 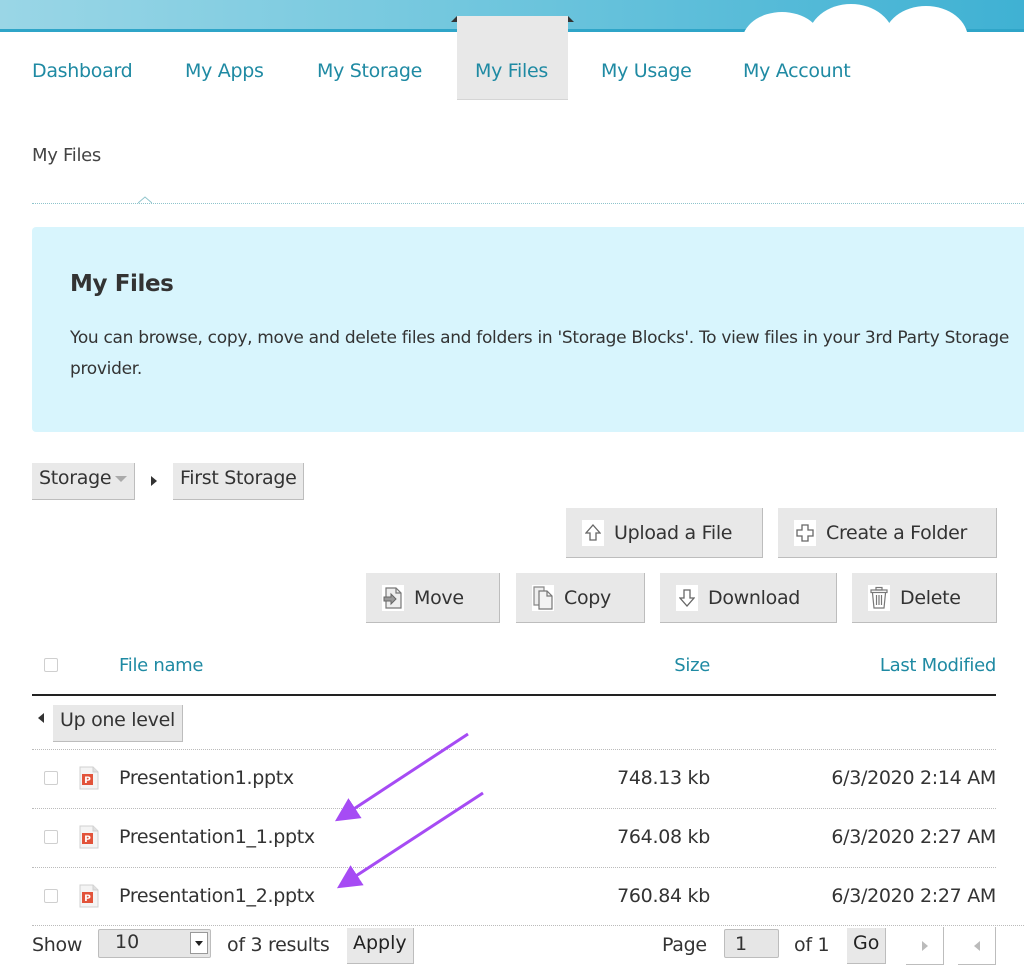 What do you see at coordinates (797, 71) in the screenshot?
I see `nav-item-my-account: My Account` at bounding box center [797, 71].